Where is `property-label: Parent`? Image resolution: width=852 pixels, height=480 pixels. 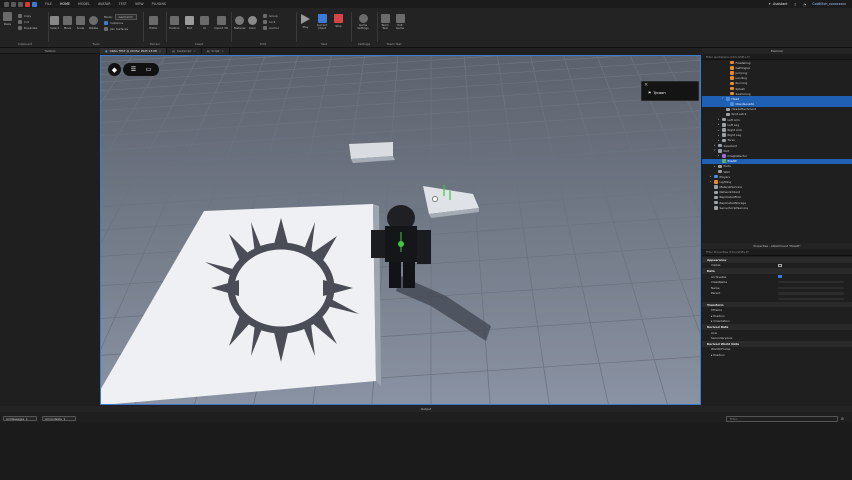
property-label: Parent is located at coordinates (716, 293).